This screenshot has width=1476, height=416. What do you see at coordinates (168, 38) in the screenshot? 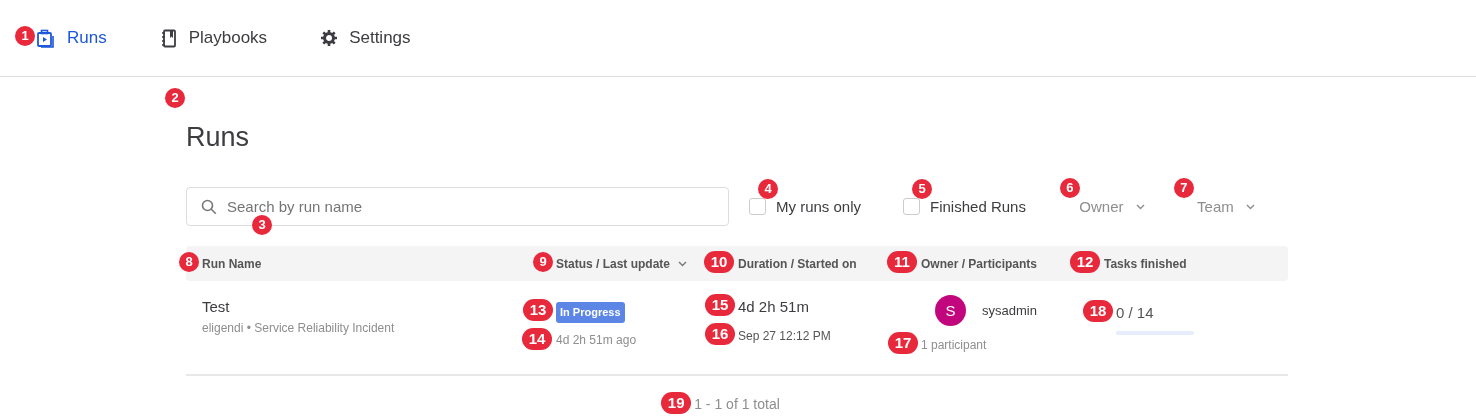
I see `notebook-icon` at bounding box center [168, 38].